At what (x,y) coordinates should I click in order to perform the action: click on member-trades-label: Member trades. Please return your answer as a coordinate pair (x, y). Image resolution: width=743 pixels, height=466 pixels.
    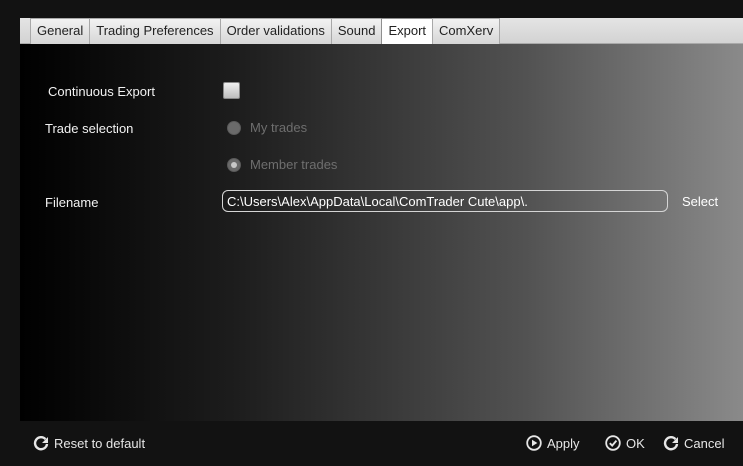
    Looking at the image, I should click on (294, 164).